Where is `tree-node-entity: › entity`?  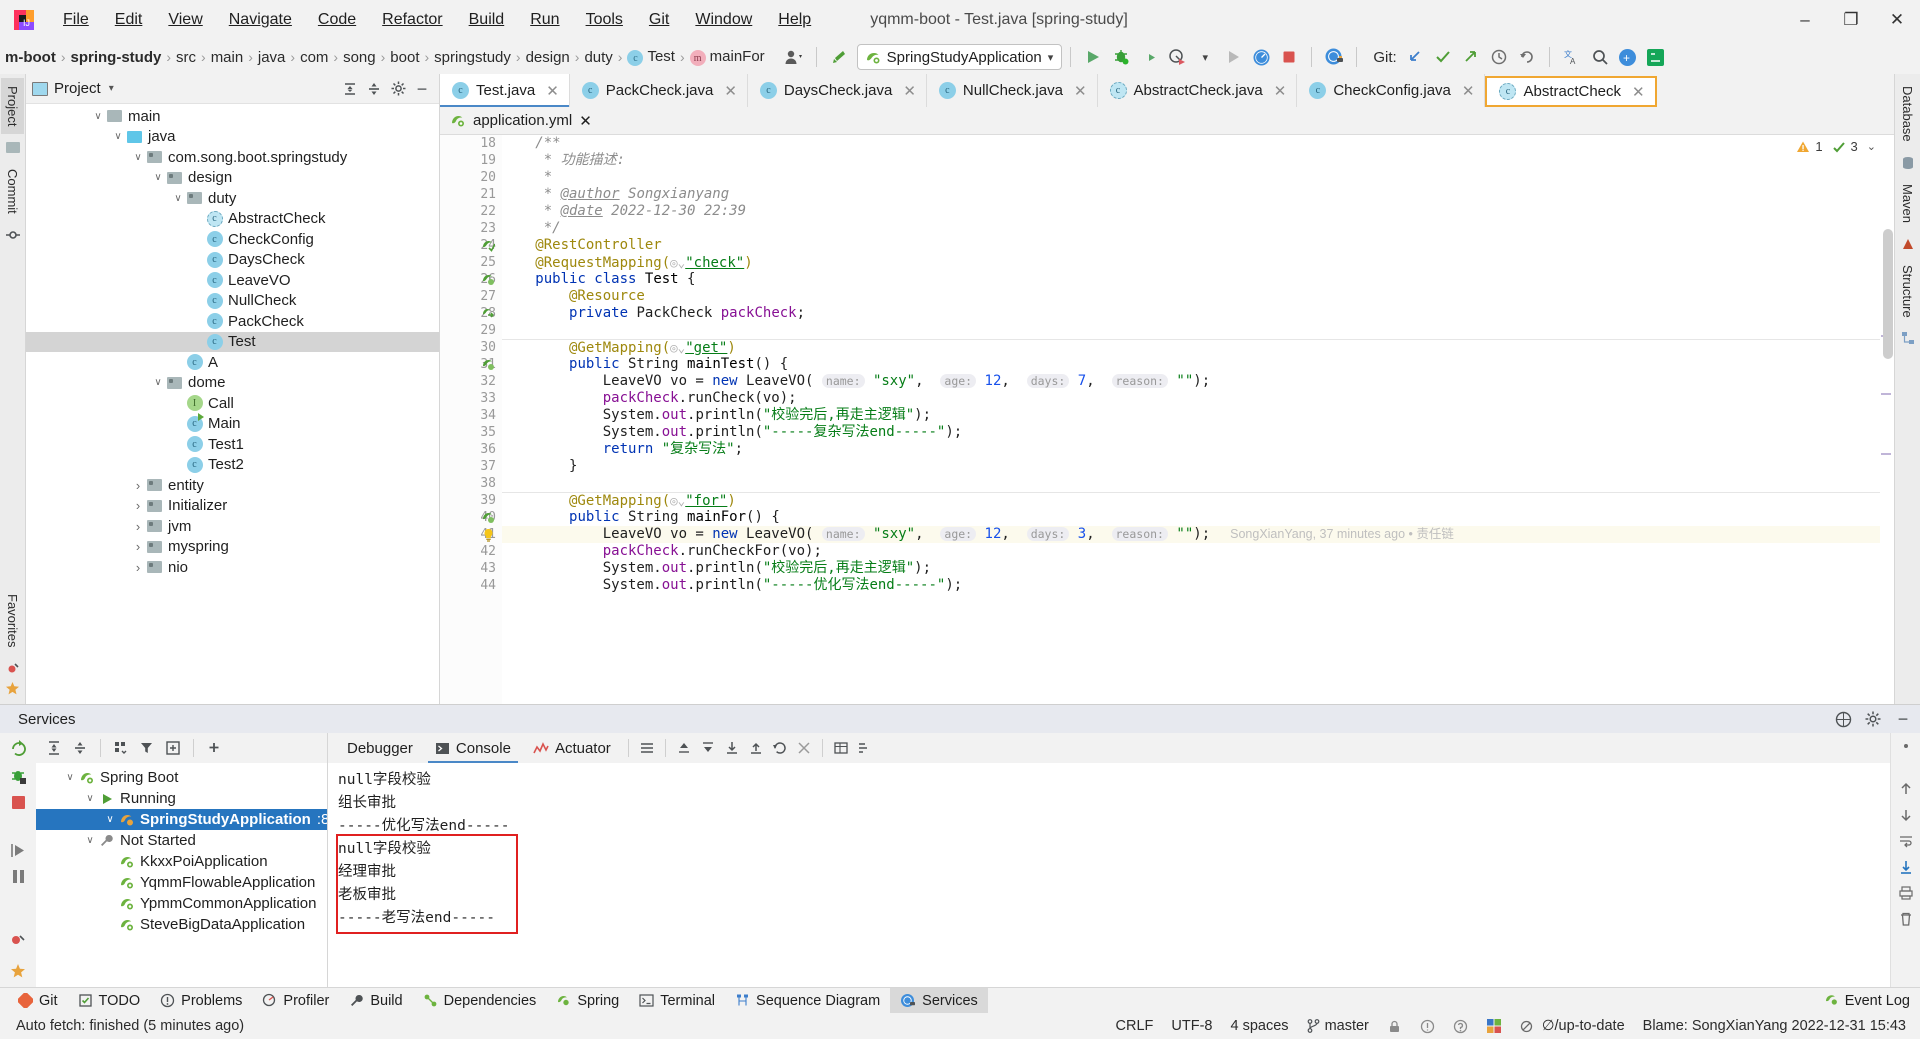 tree-node-entity: › entity is located at coordinates (232, 485).